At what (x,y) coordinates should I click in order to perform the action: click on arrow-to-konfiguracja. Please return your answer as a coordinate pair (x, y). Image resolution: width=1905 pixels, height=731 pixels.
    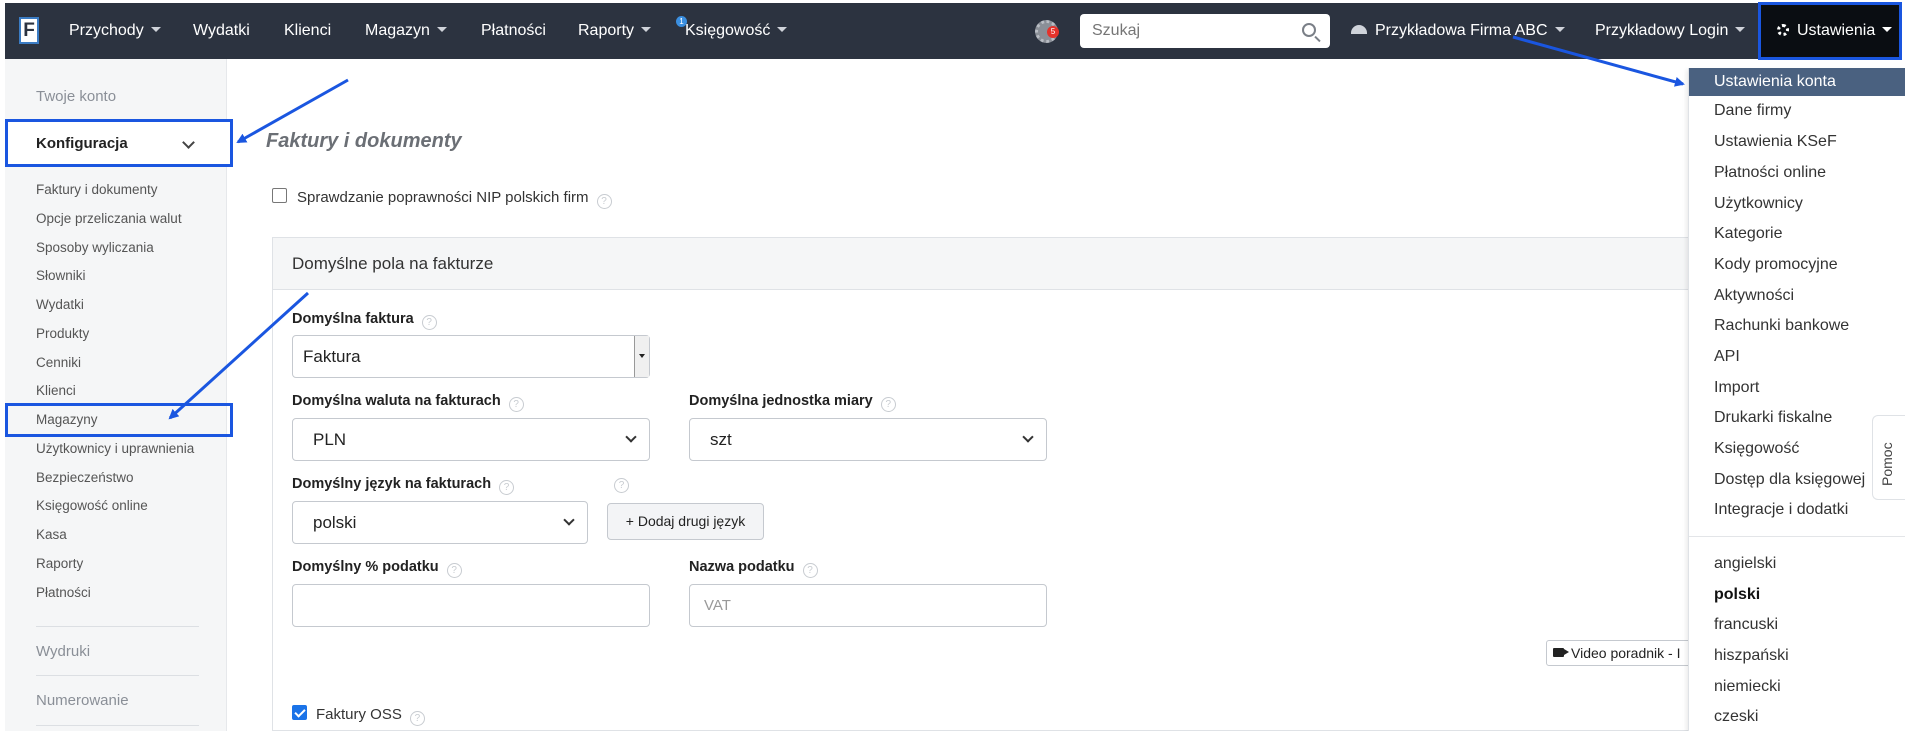
    Looking at the image, I should click on (292, 111).